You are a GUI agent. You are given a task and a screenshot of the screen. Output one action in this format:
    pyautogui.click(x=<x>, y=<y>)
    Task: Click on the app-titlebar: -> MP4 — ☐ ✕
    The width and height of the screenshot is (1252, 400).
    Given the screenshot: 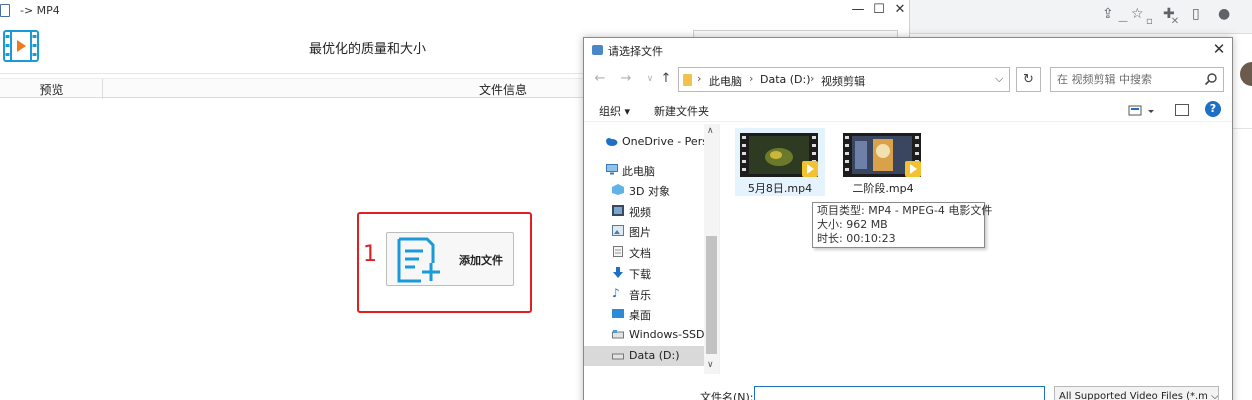 What is the action you would take?
    pyautogui.click(x=455, y=11)
    